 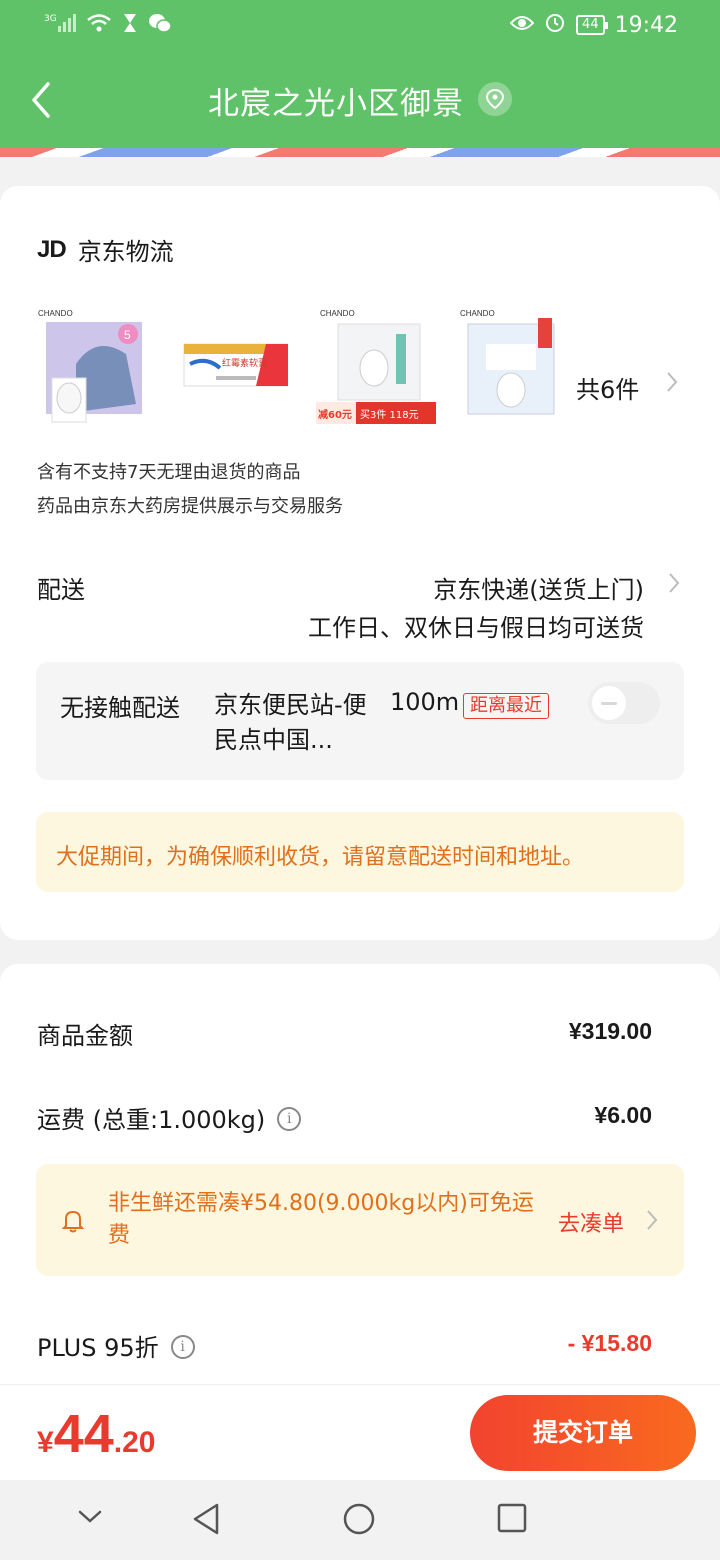 I want to click on carrier-name: 京东物流, so click(x=125, y=252).